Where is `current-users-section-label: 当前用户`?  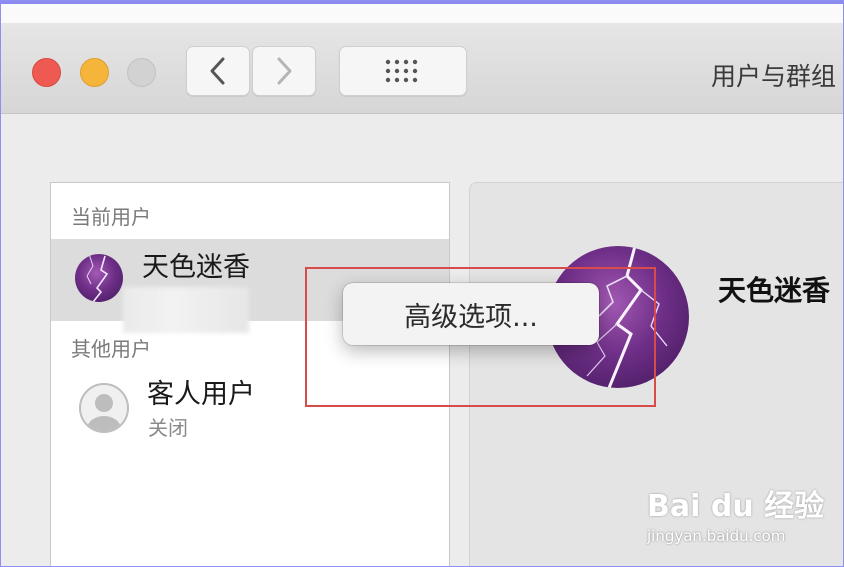 current-users-section-label: 当前用户 is located at coordinates (111, 217).